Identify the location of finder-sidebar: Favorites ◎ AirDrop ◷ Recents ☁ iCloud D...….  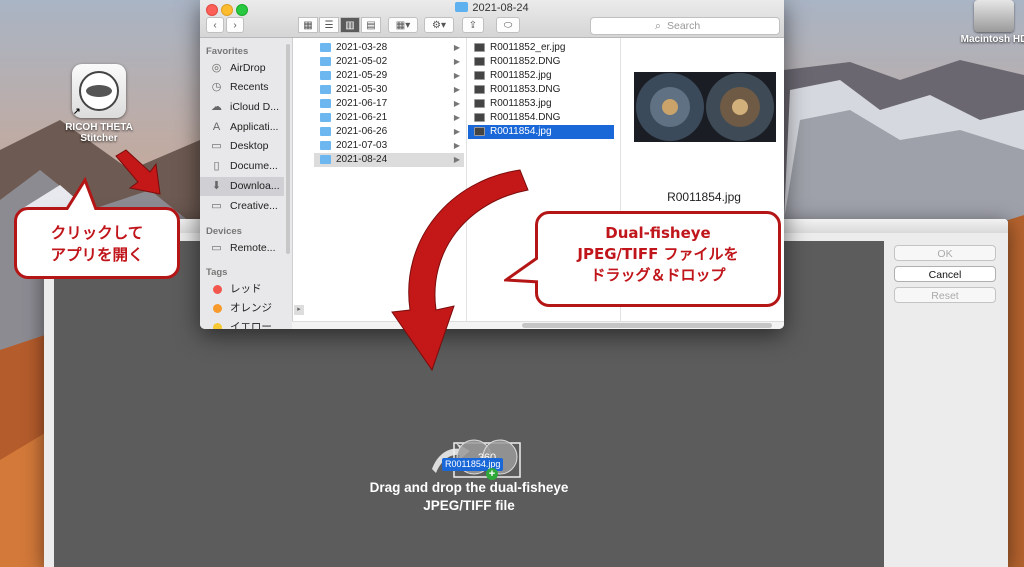
(246, 183).